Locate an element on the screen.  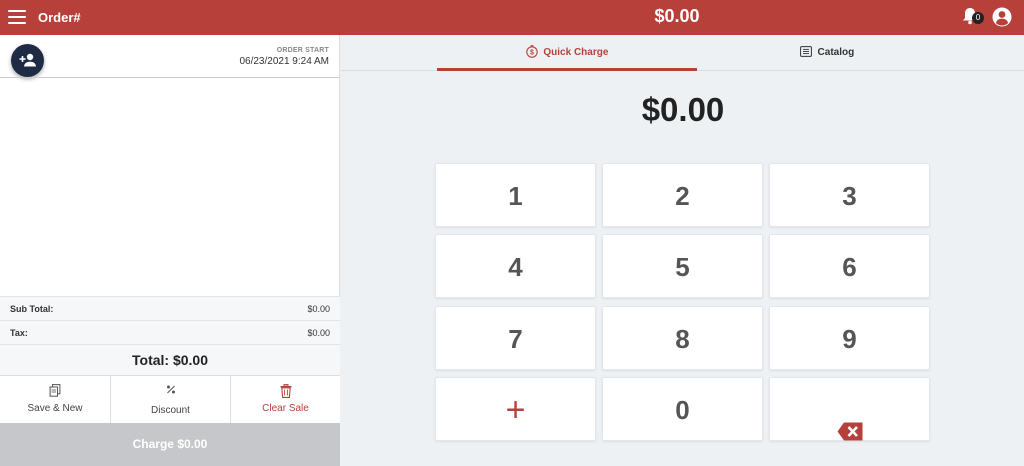
total-text: Total: $0.00 is located at coordinates (170, 359).